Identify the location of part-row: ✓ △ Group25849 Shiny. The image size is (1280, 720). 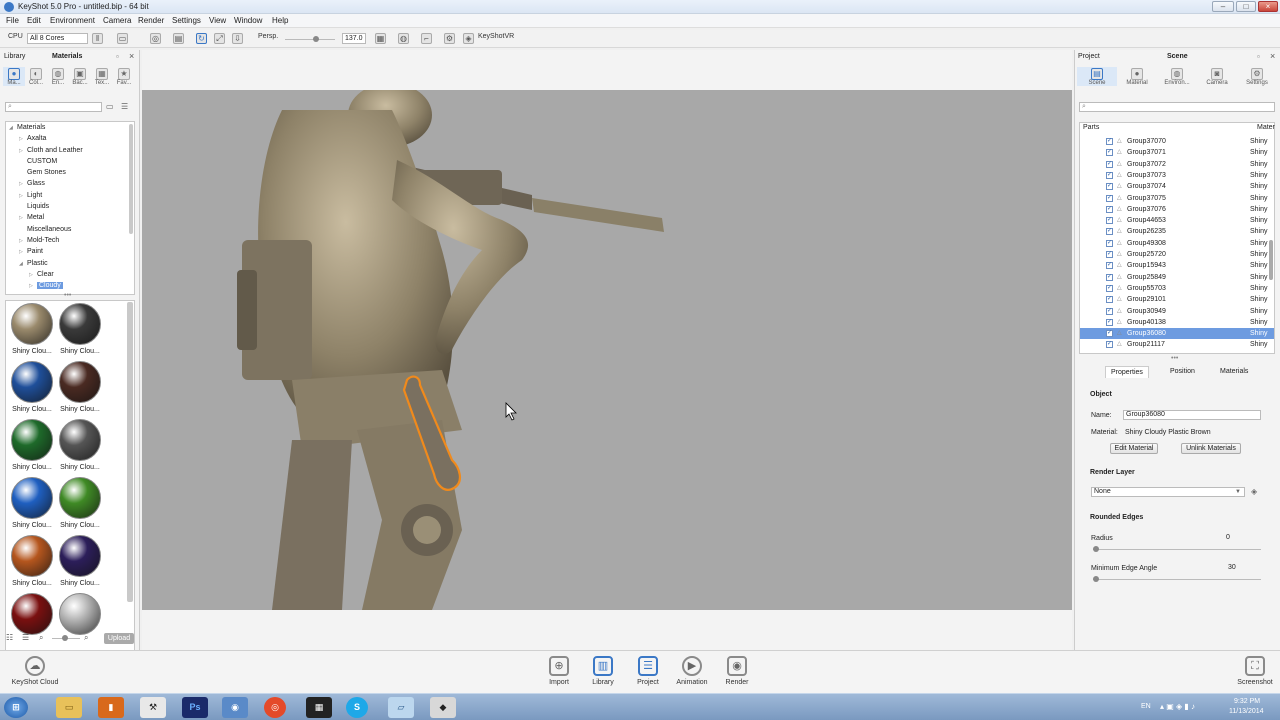
(1177, 277).